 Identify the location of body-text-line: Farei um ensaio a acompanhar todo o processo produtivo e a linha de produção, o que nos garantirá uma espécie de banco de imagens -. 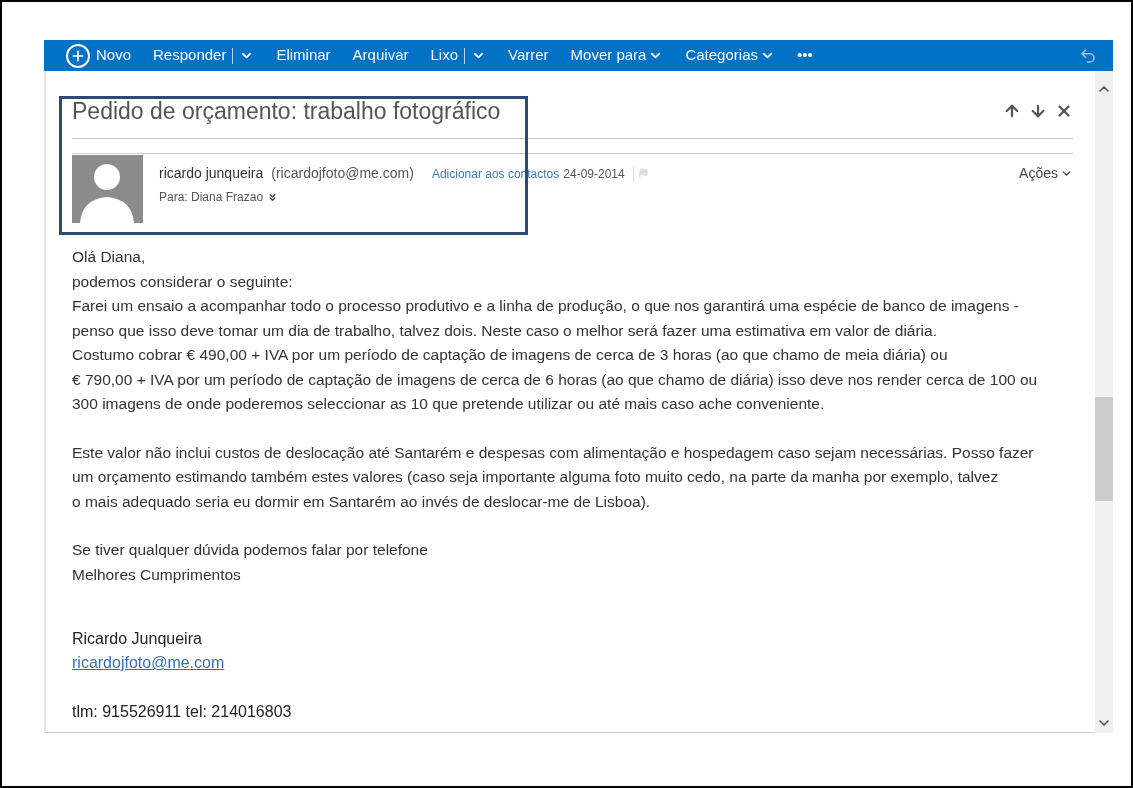
(546, 306).